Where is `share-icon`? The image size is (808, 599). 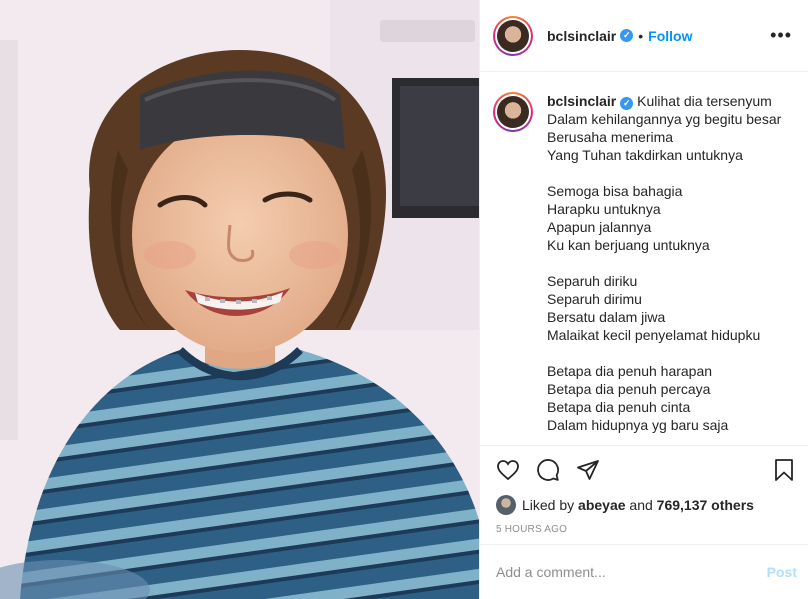
share-icon is located at coordinates (588, 470).